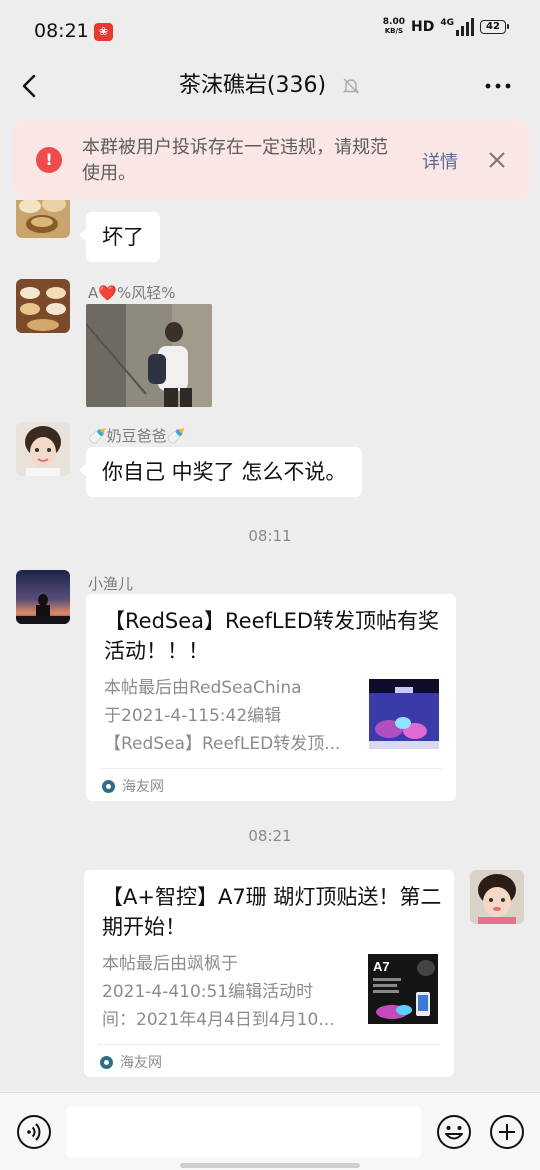 Image resolution: width=540 pixels, height=1170 pixels. What do you see at coordinates (423, 27) in the screenshot?
I see `hd-label: HD` at bounding box center [423, 27].